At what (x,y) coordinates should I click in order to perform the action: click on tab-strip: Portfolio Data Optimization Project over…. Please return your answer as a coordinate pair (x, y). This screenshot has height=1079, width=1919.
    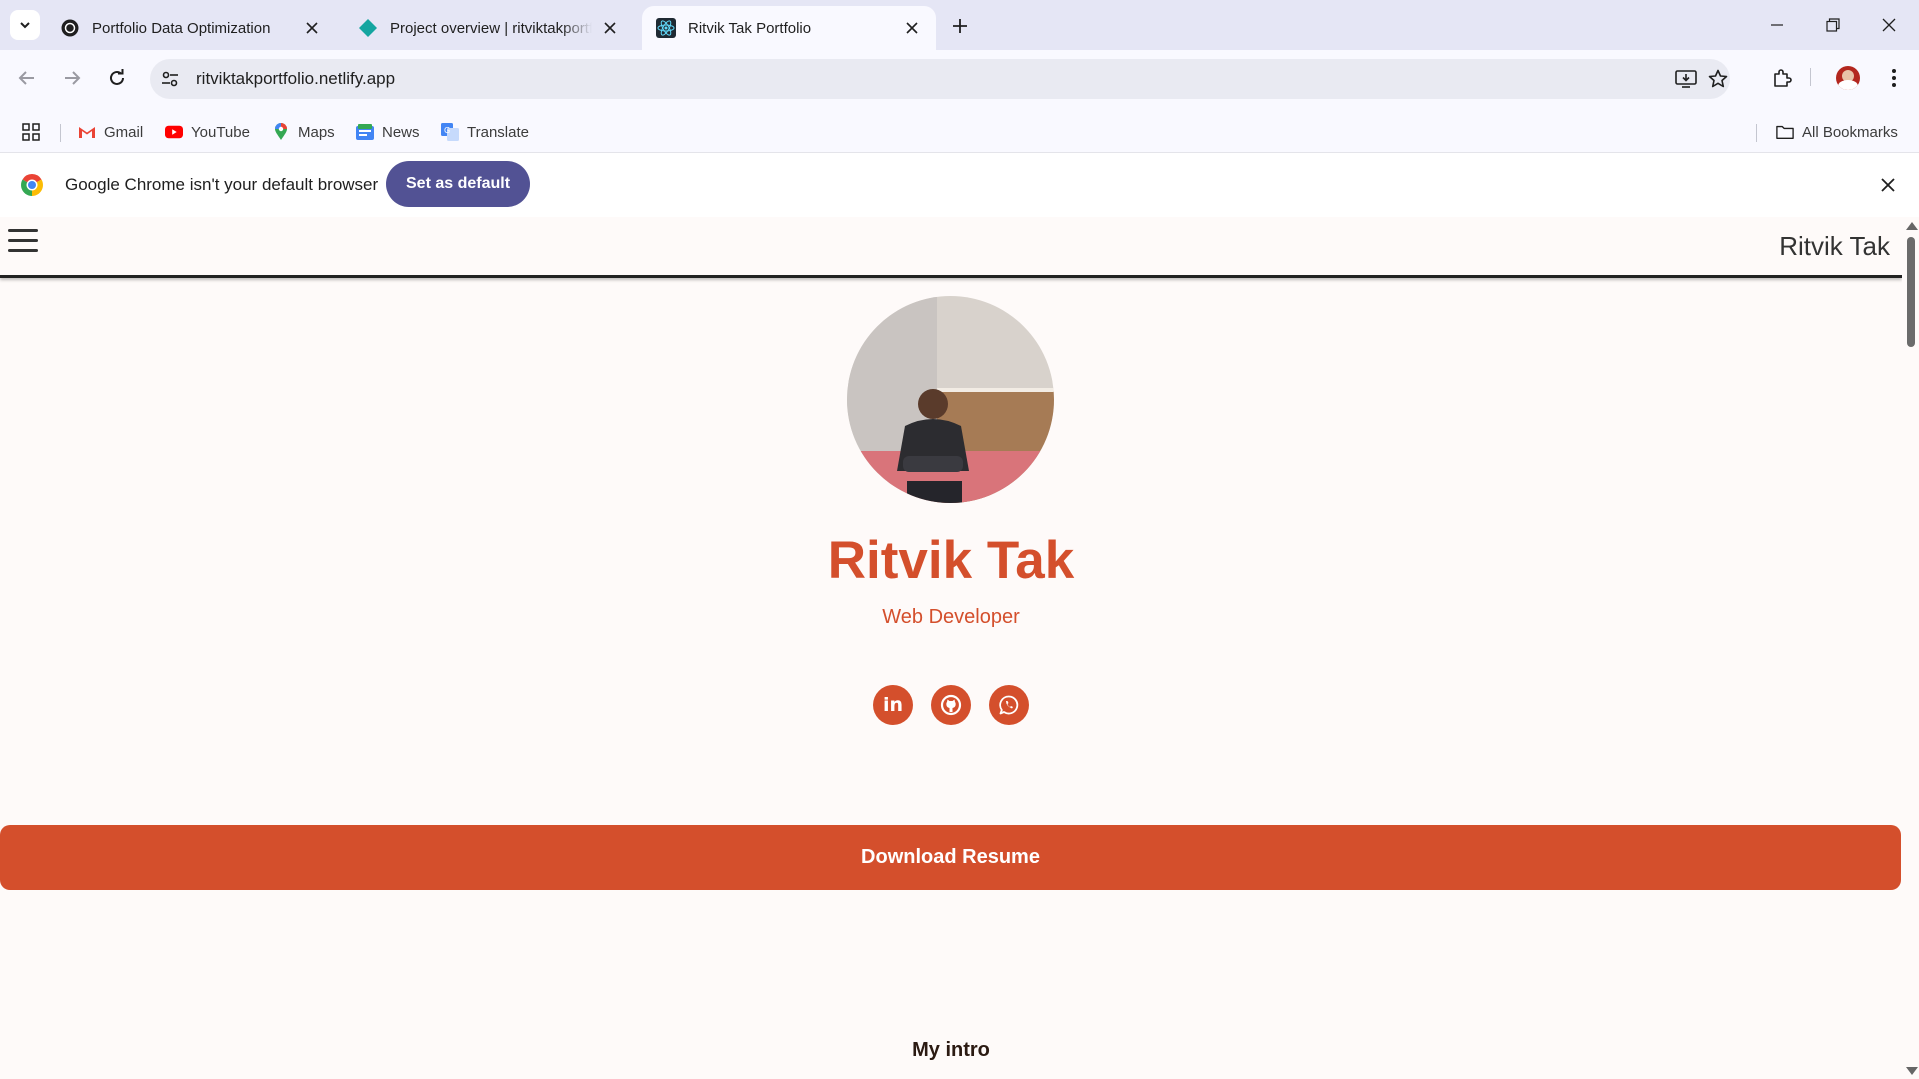
    Looking at the image, I should click on (959, 25).